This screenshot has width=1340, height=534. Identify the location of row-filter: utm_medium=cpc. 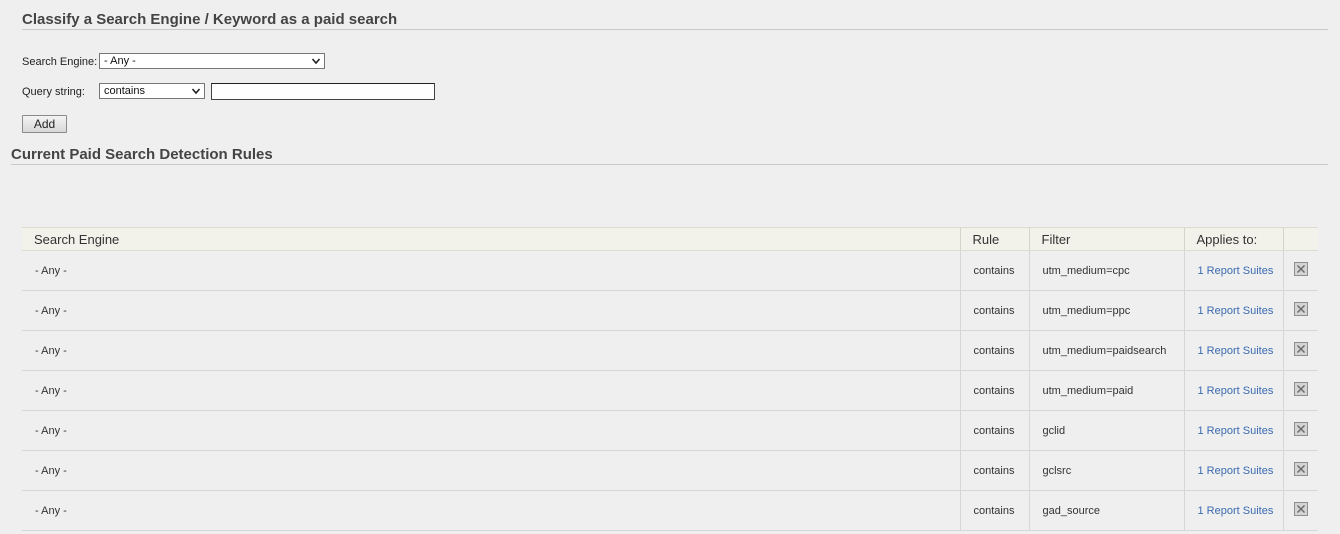
(1107, 270).